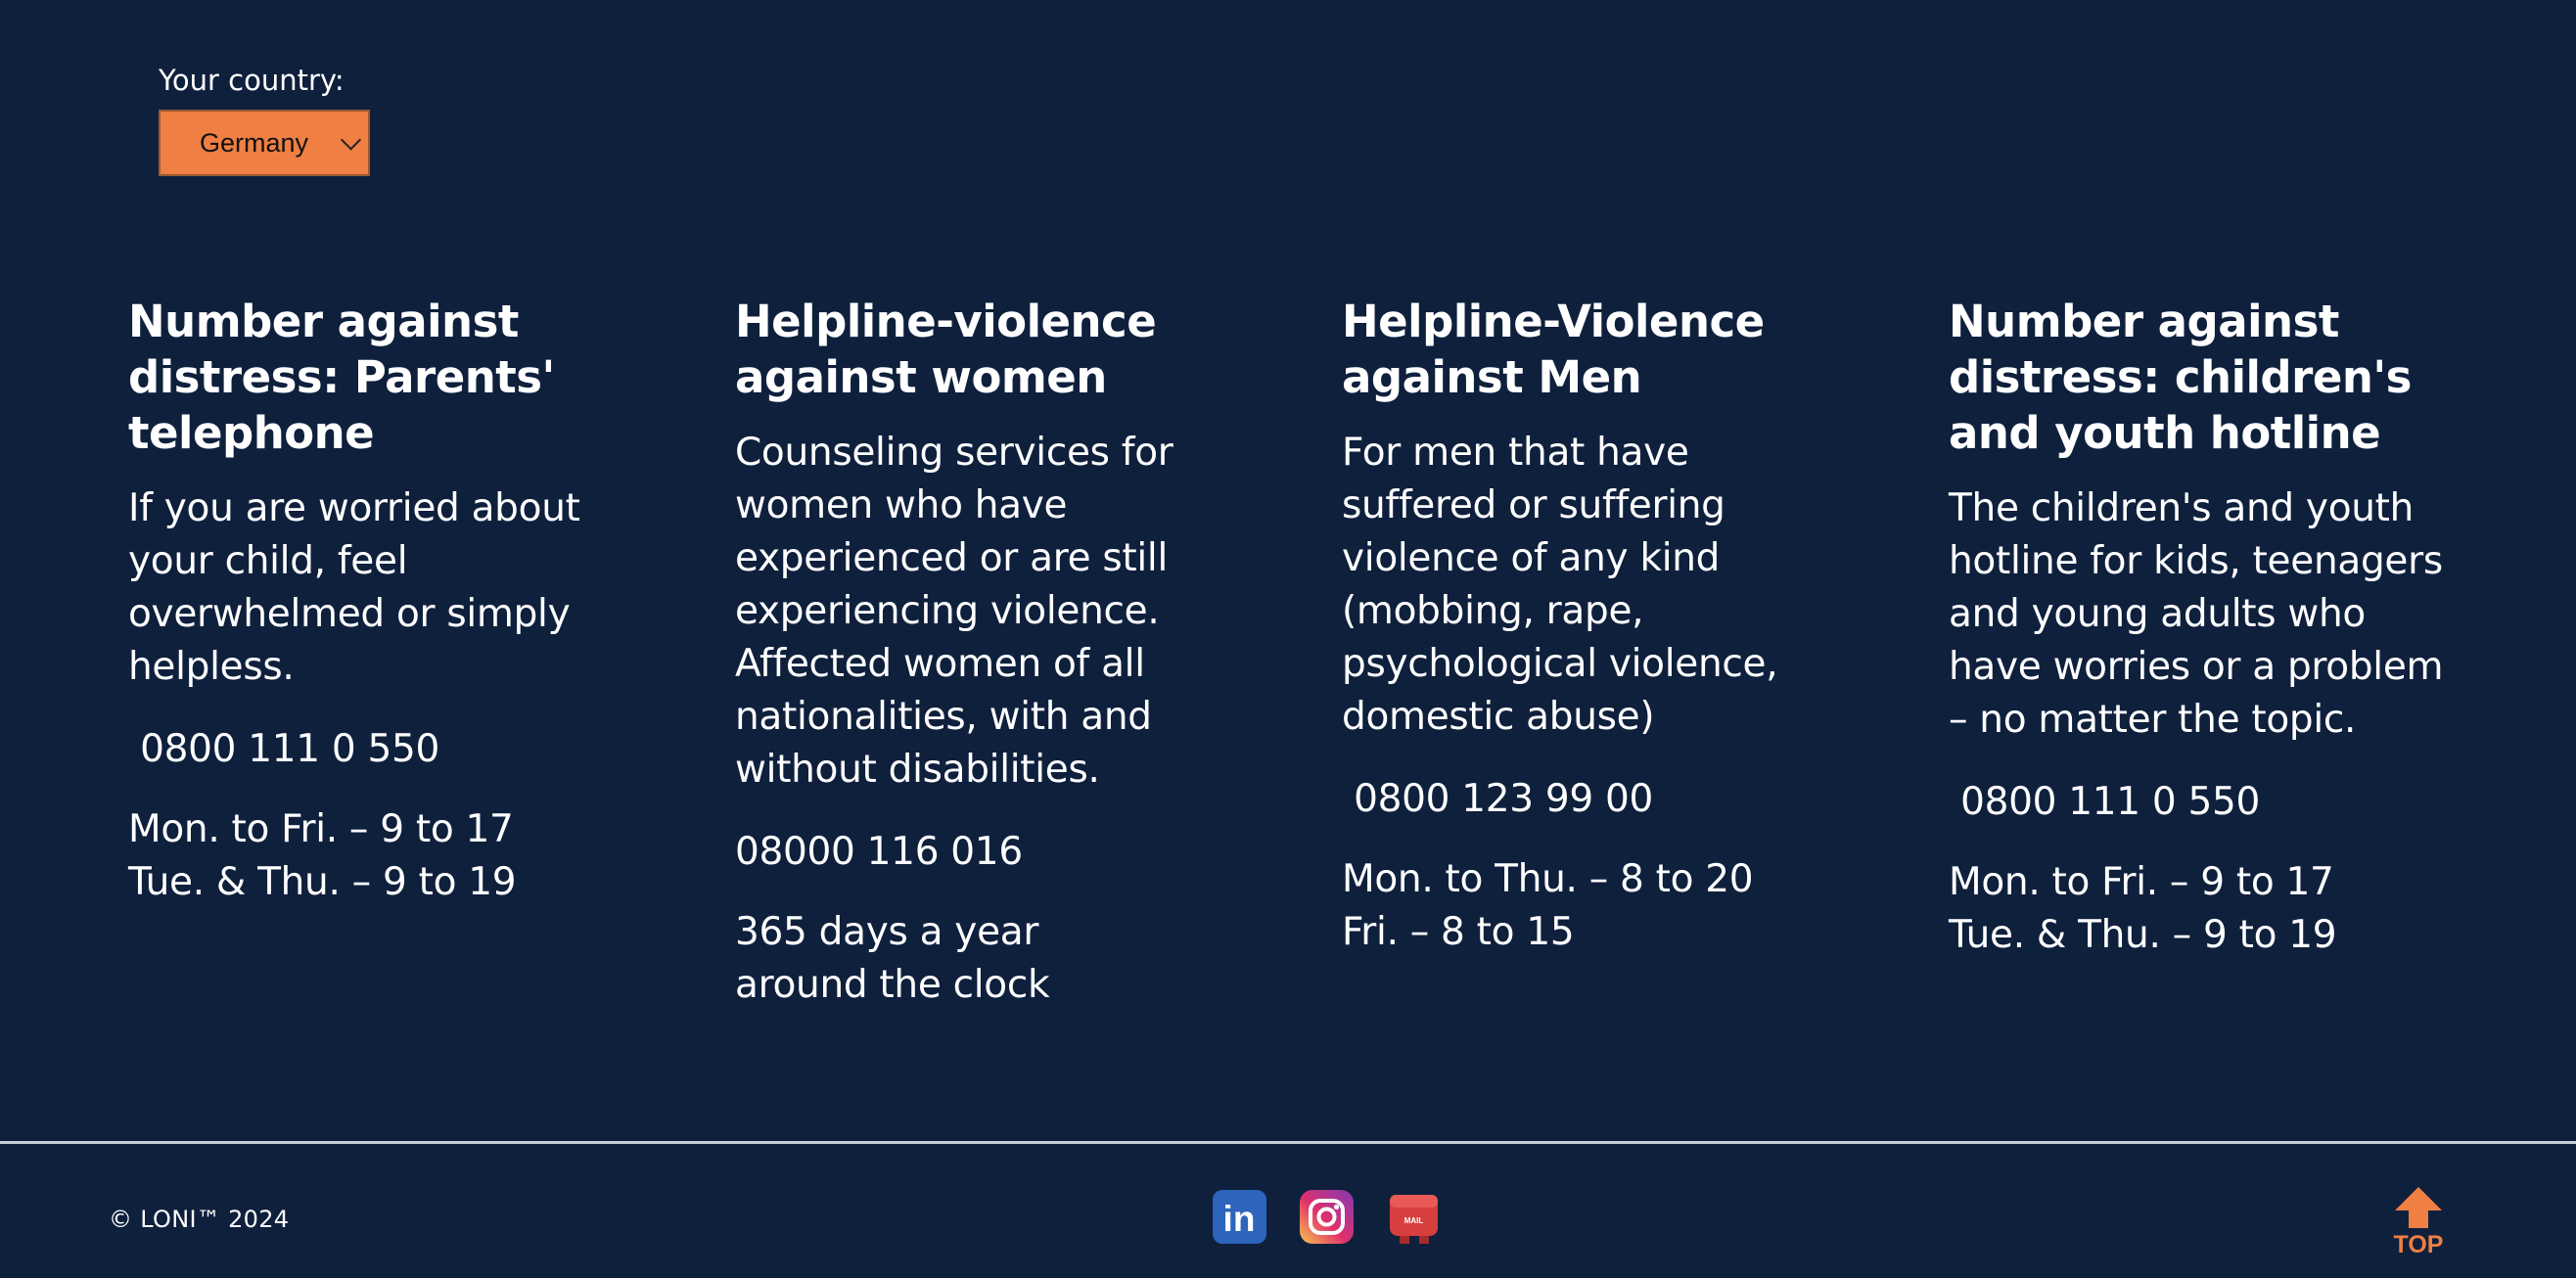 The width and height of the screenshot is (2576, 1278). I want to click on description-line: women who have, so click(902, 505).